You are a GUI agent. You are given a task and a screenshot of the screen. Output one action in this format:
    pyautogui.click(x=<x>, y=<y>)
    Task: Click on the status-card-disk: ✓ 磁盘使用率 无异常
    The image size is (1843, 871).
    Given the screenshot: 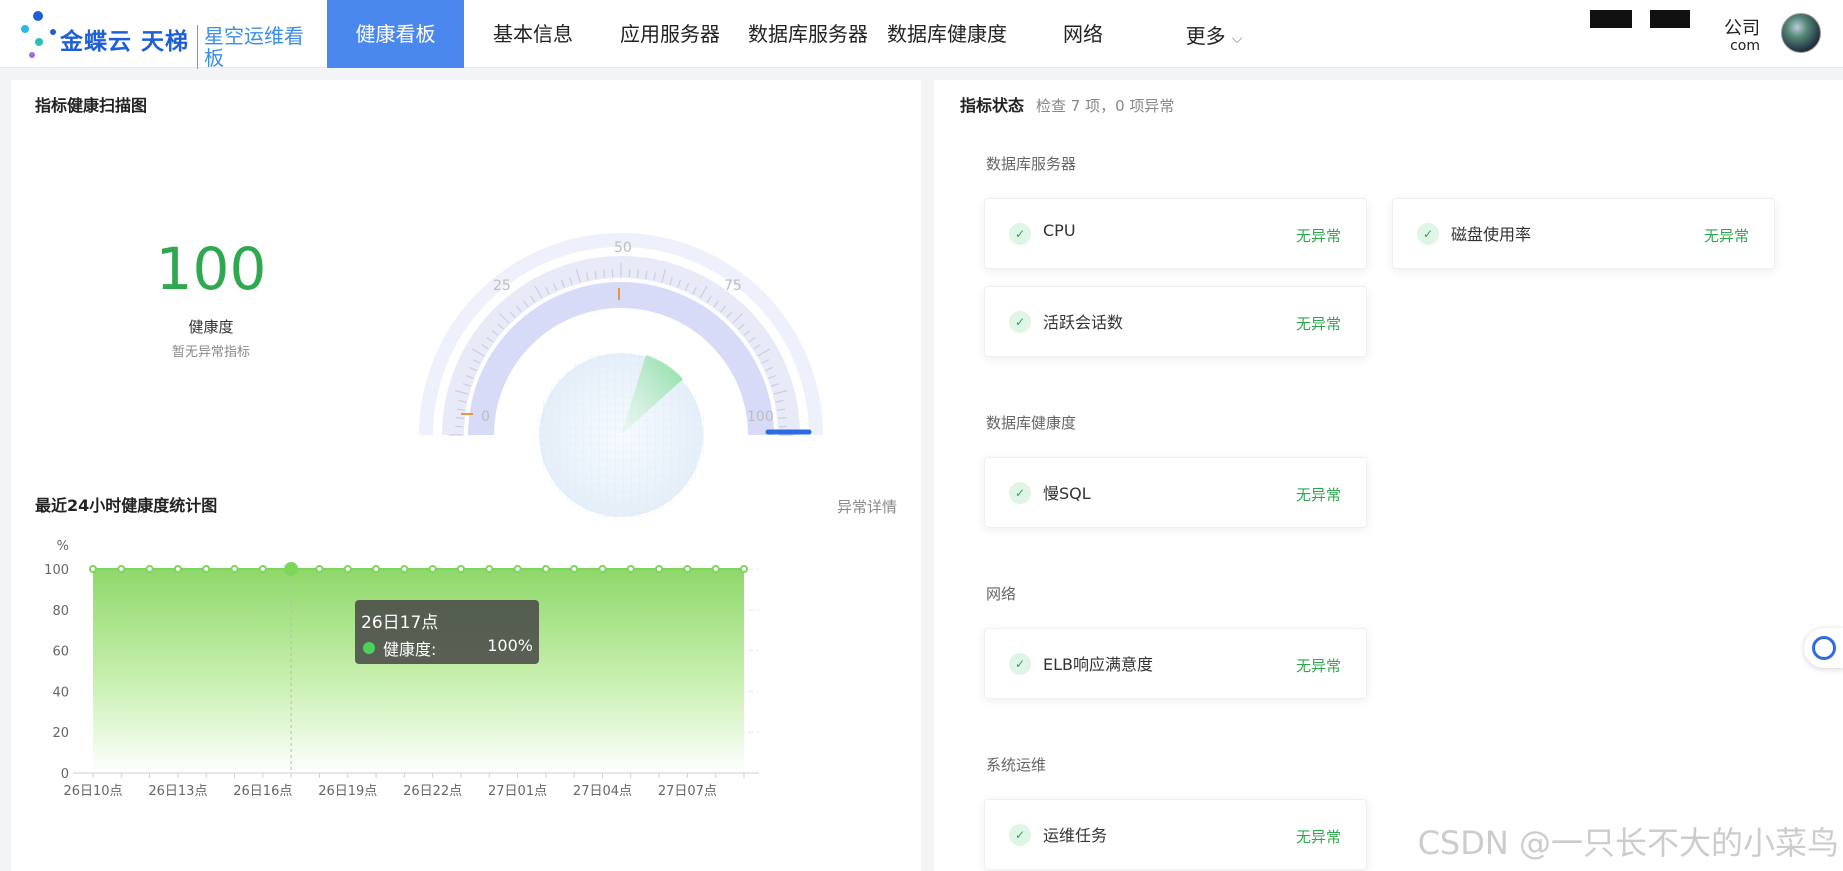 What is the action you would take?
    pyautogui.click(x=1583, y=233)
    